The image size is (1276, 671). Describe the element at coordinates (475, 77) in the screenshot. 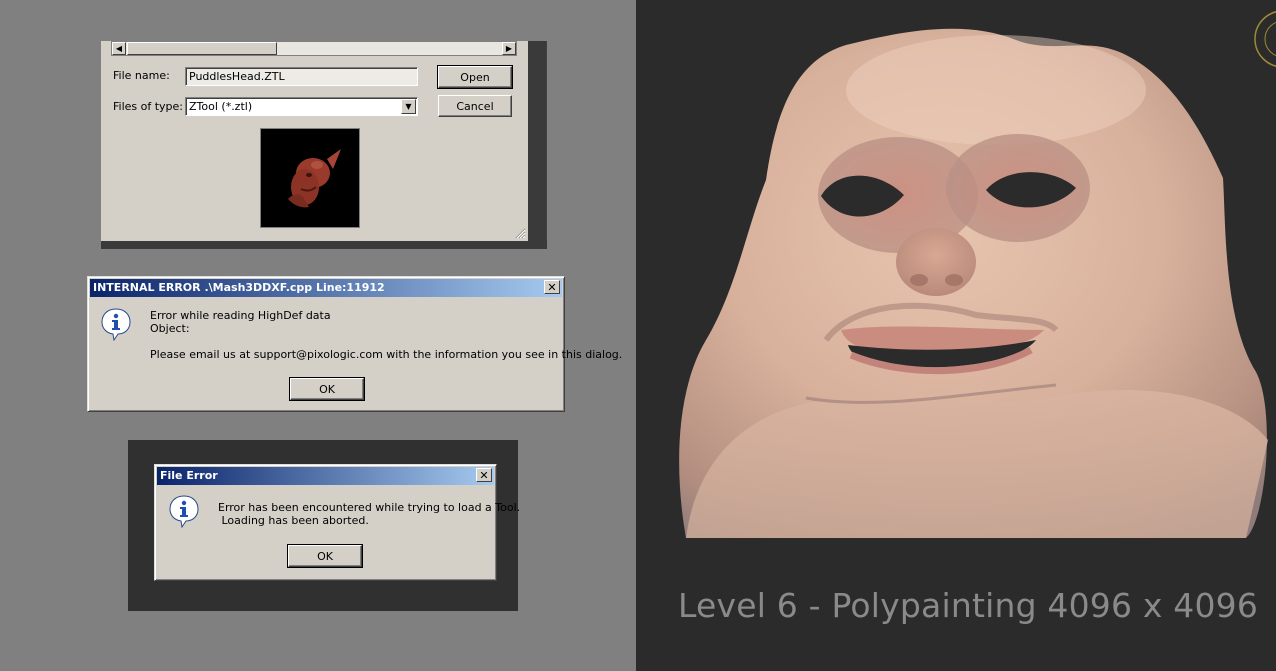

I see `open-button: Open` at that location.